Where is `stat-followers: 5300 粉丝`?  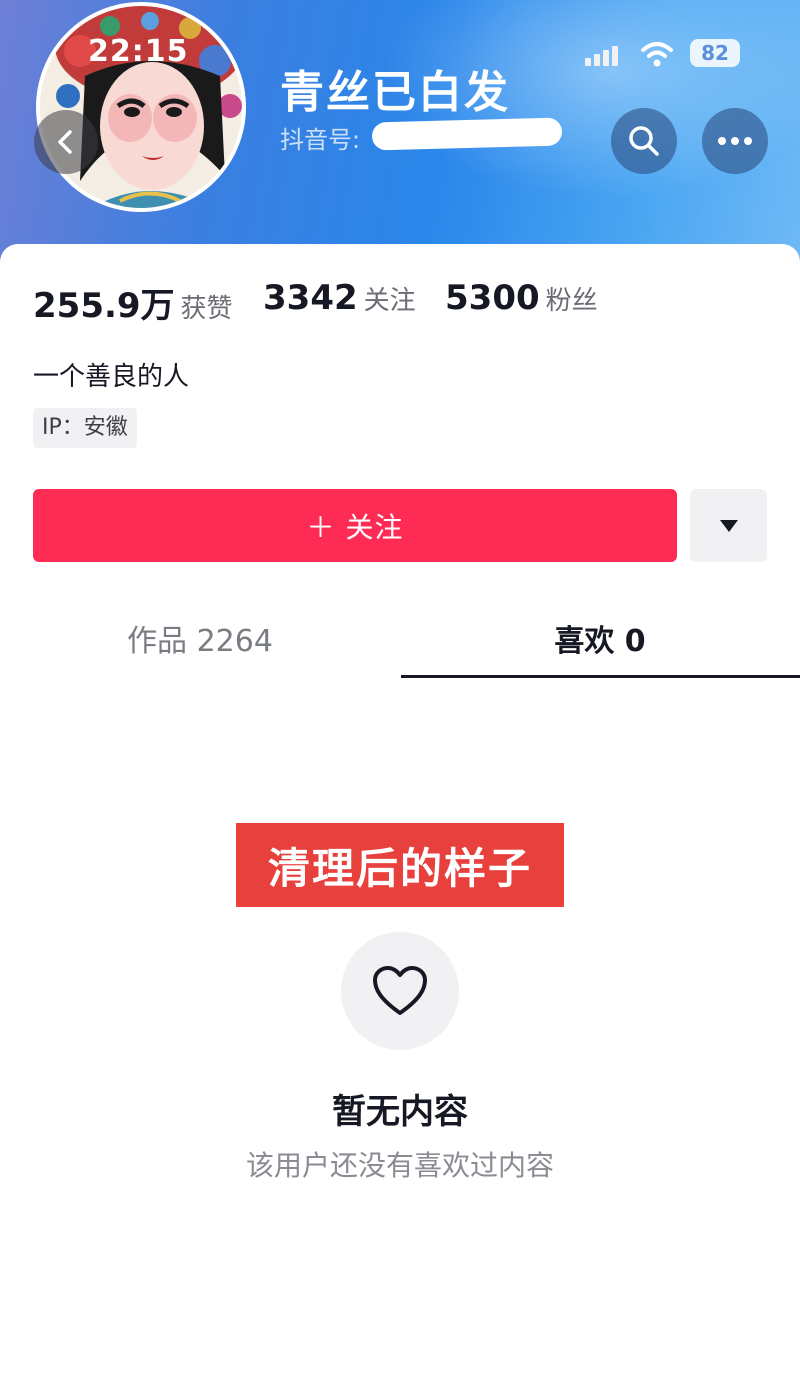
stat-followers: 5300 粉丝 is located at coordinates (521, 298).